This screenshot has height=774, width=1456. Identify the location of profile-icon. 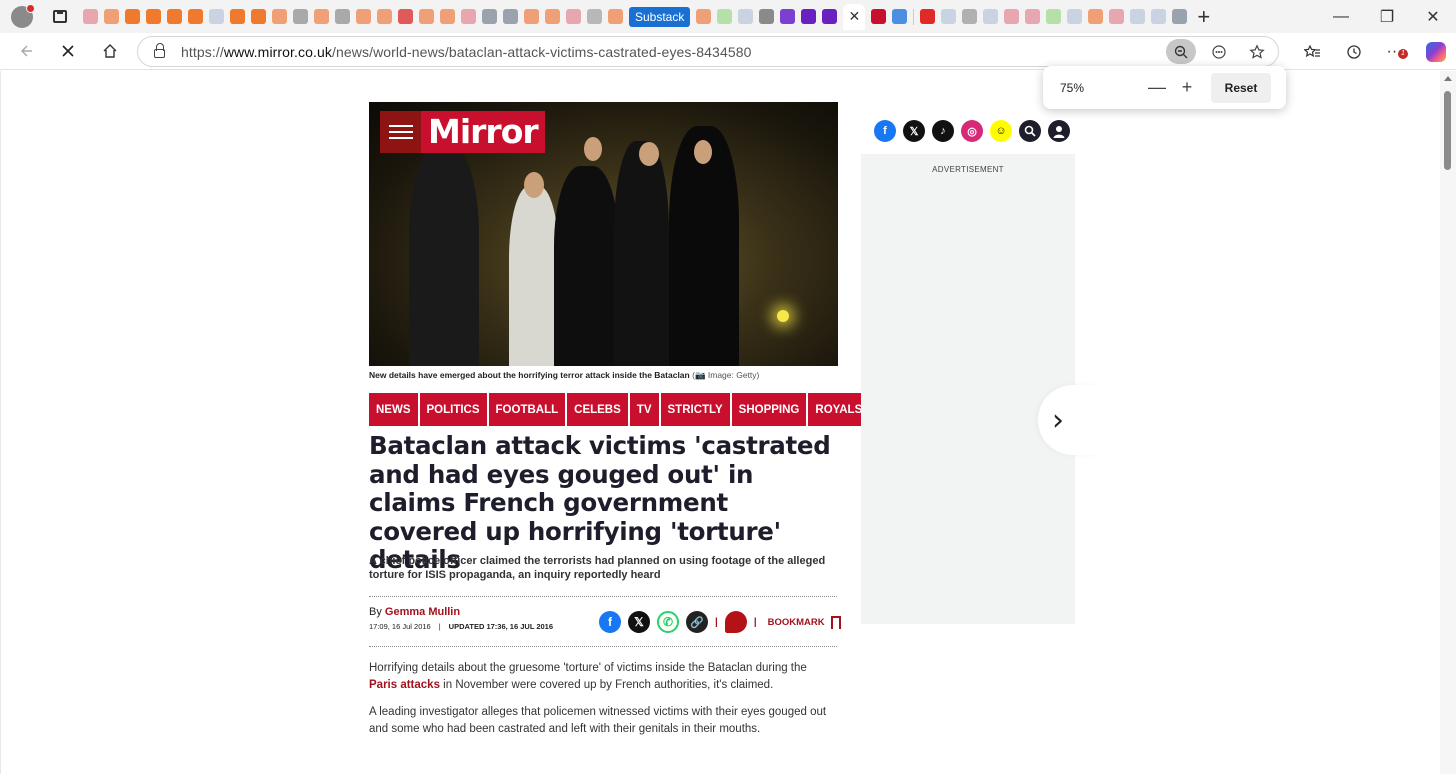
(23, 15).